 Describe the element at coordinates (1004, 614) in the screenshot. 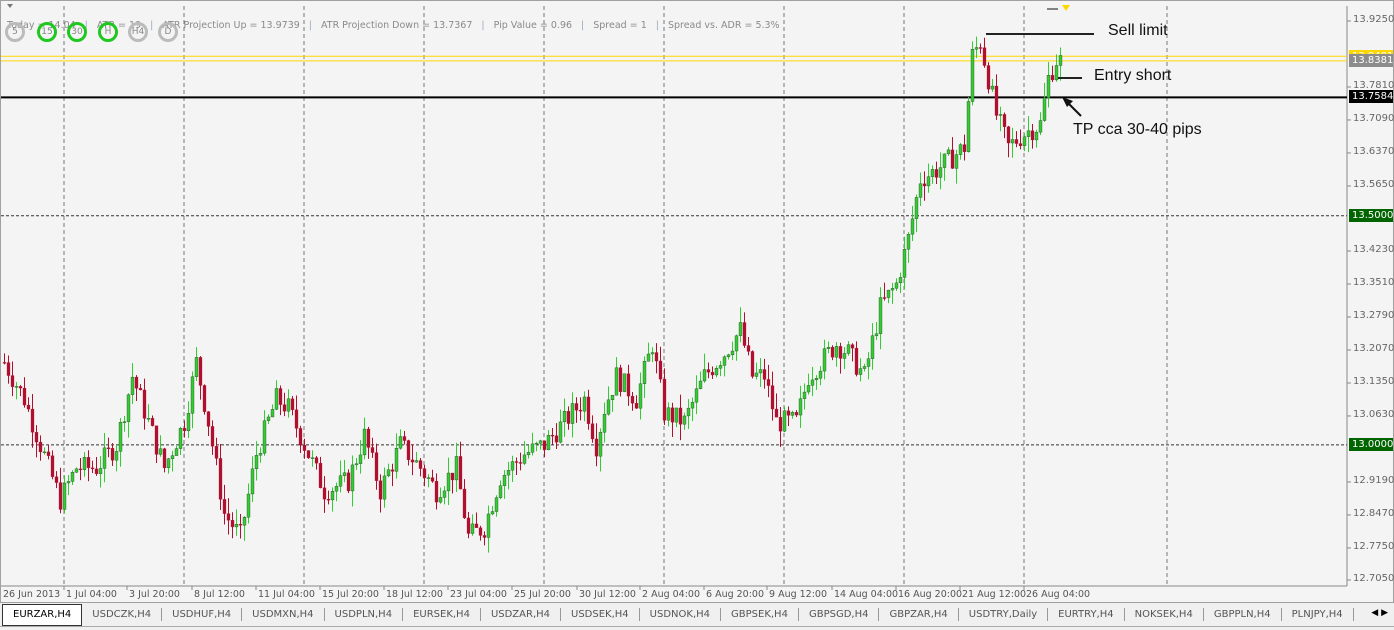

I see `tab-usdtry-daily: USDTRY,Daily` at that location.